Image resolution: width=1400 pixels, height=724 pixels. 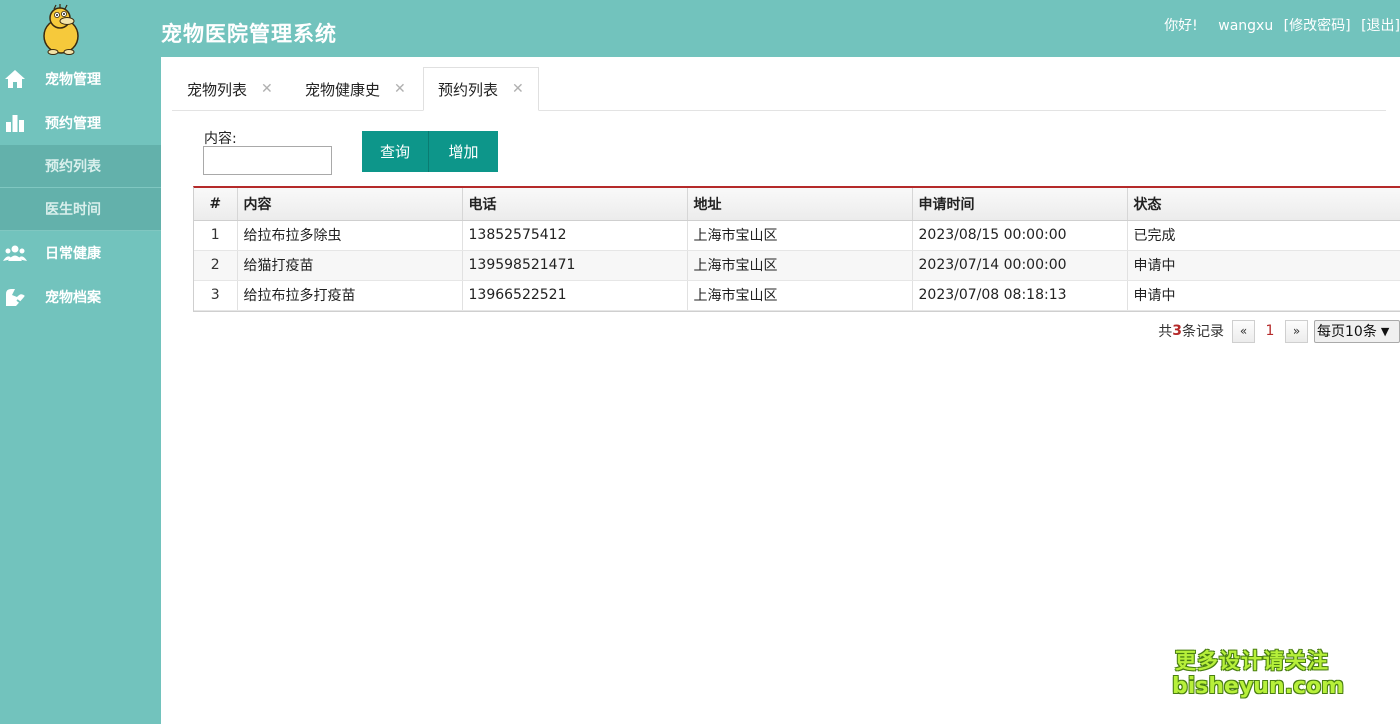 I want to click on tab-appointment-list: 预约列表 ✕, so click(x=481, y=89).